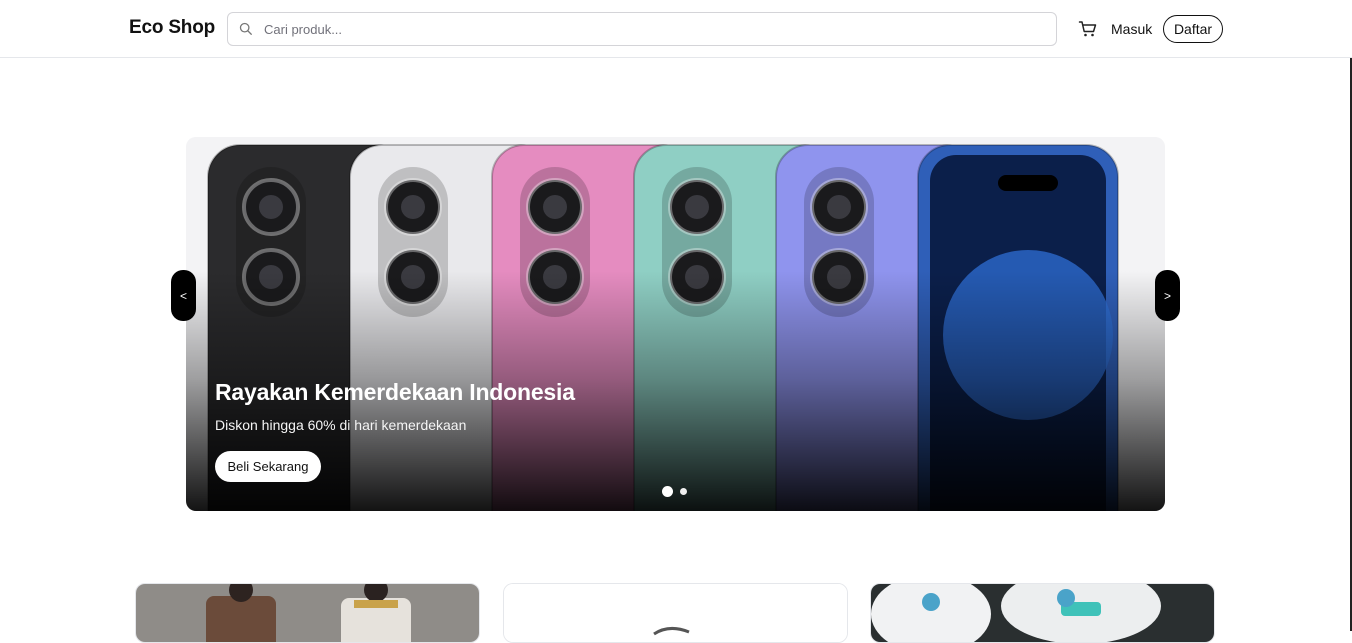  What do you see at coordinates (683, 491) in the screenshot?
I see `carousel-dot` at bounding box center [683, 491].